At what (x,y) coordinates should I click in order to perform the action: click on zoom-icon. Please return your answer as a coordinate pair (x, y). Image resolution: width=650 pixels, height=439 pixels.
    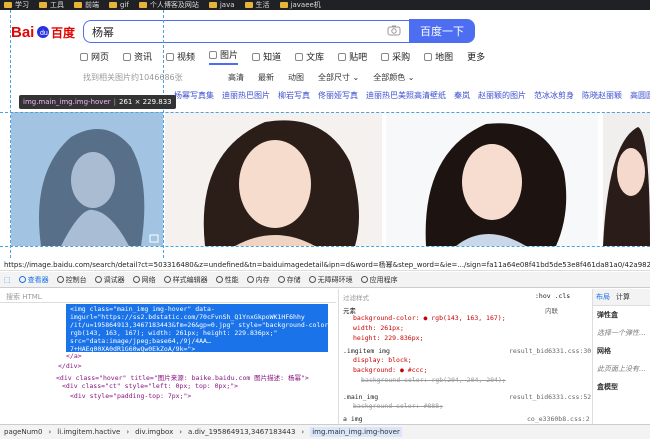
    Looking at the image, I should click on (154, 238).